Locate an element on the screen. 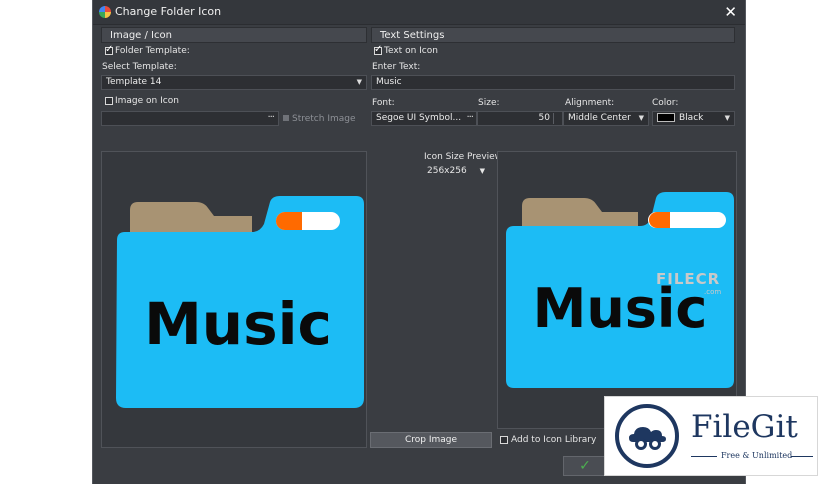  alignment-select: Middle Center ▼ is located at coordinates (606, 118).